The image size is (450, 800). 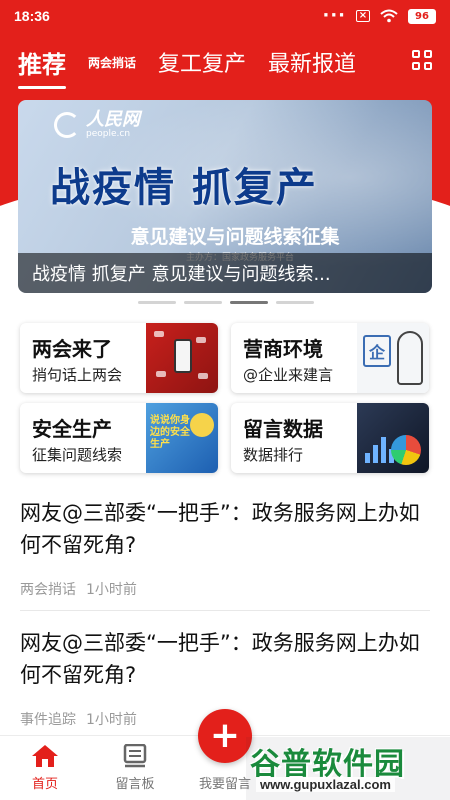 I want to click on card-subtitle: 捎句话上两会, so click(x=77, y=375).